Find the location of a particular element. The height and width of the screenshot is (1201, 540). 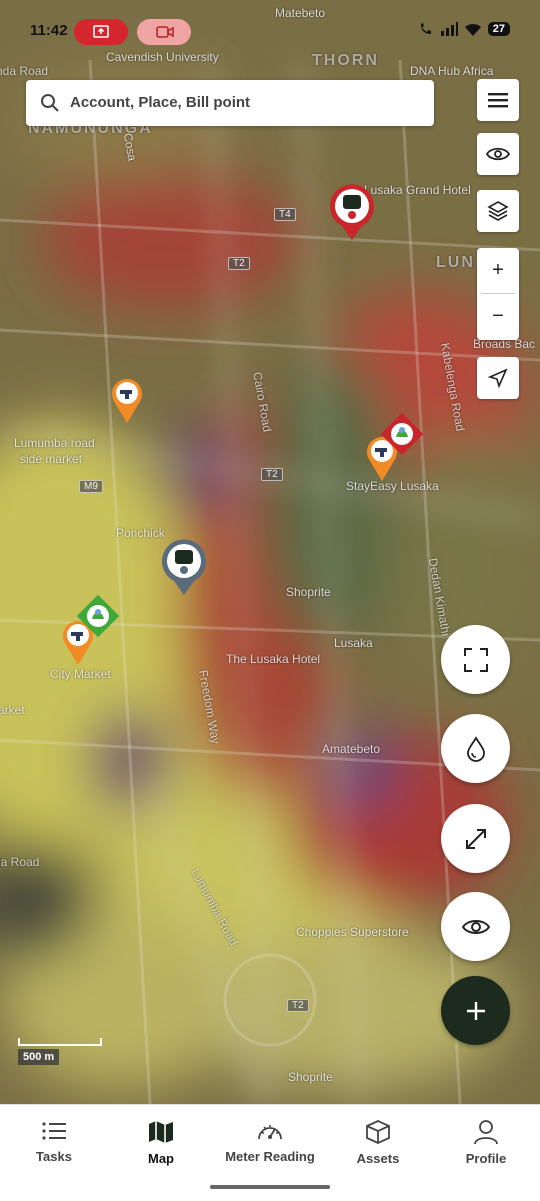

screen-share-indicator is located at coordinates (101, 32).